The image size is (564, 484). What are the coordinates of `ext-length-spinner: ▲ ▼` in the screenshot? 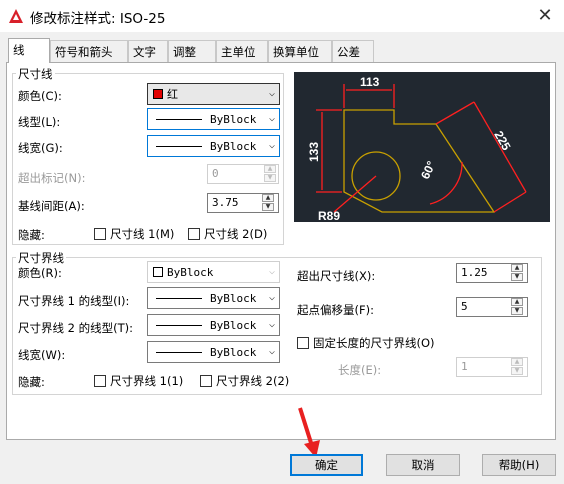 It's located at (518, 367).